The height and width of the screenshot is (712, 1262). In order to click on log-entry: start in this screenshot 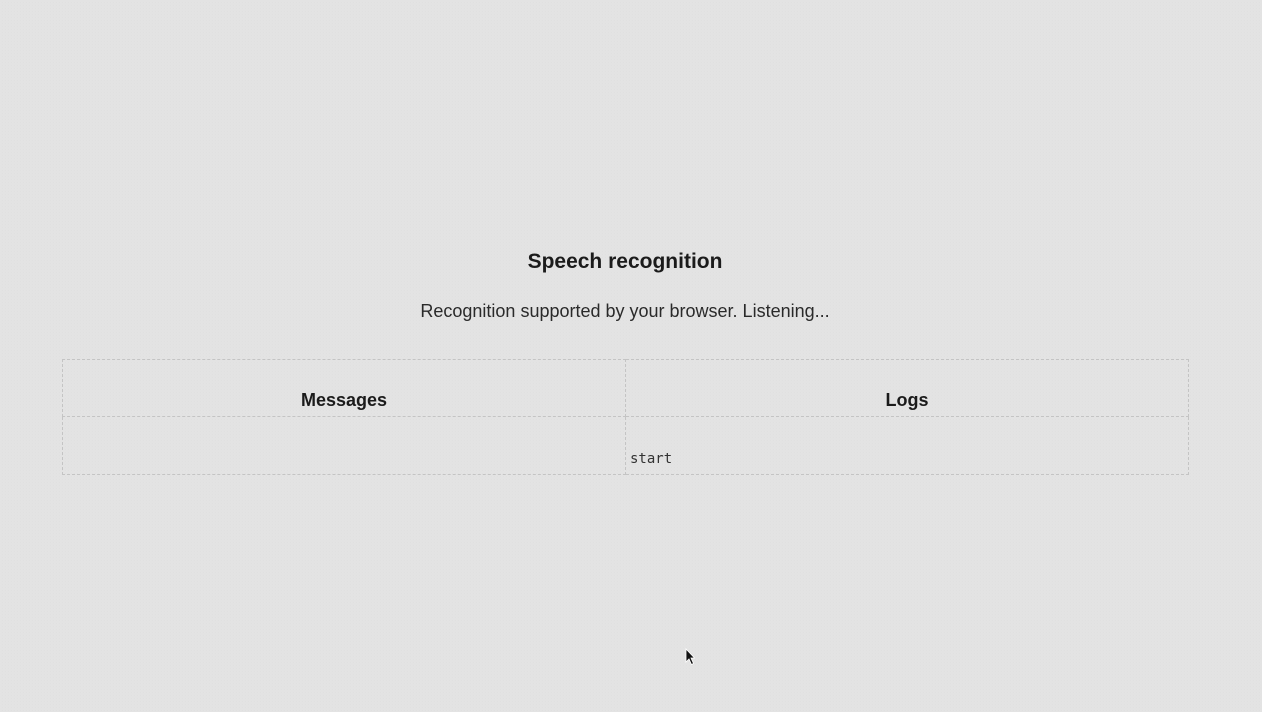, I will do `click(651, 459)`.